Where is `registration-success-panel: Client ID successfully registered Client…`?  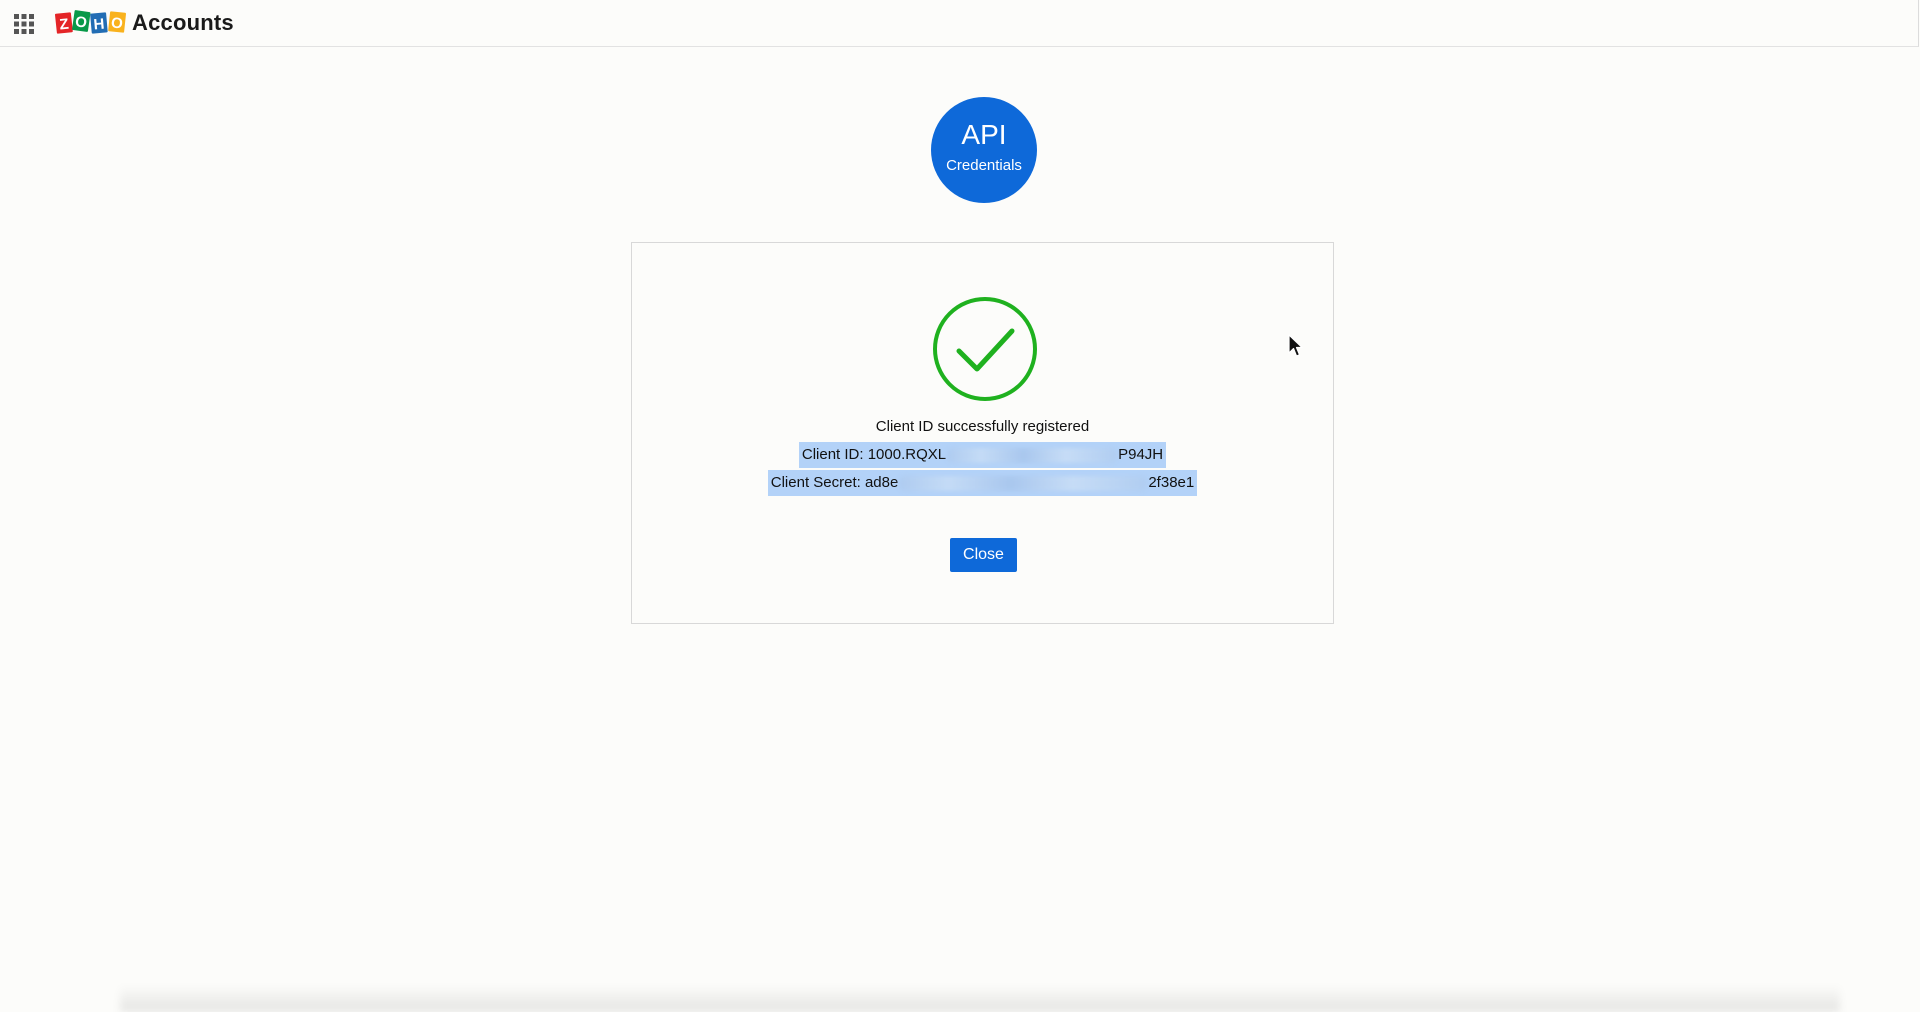
registration-success-panel: Client ID successfully registered Client… is located at coordinates (982, 433).